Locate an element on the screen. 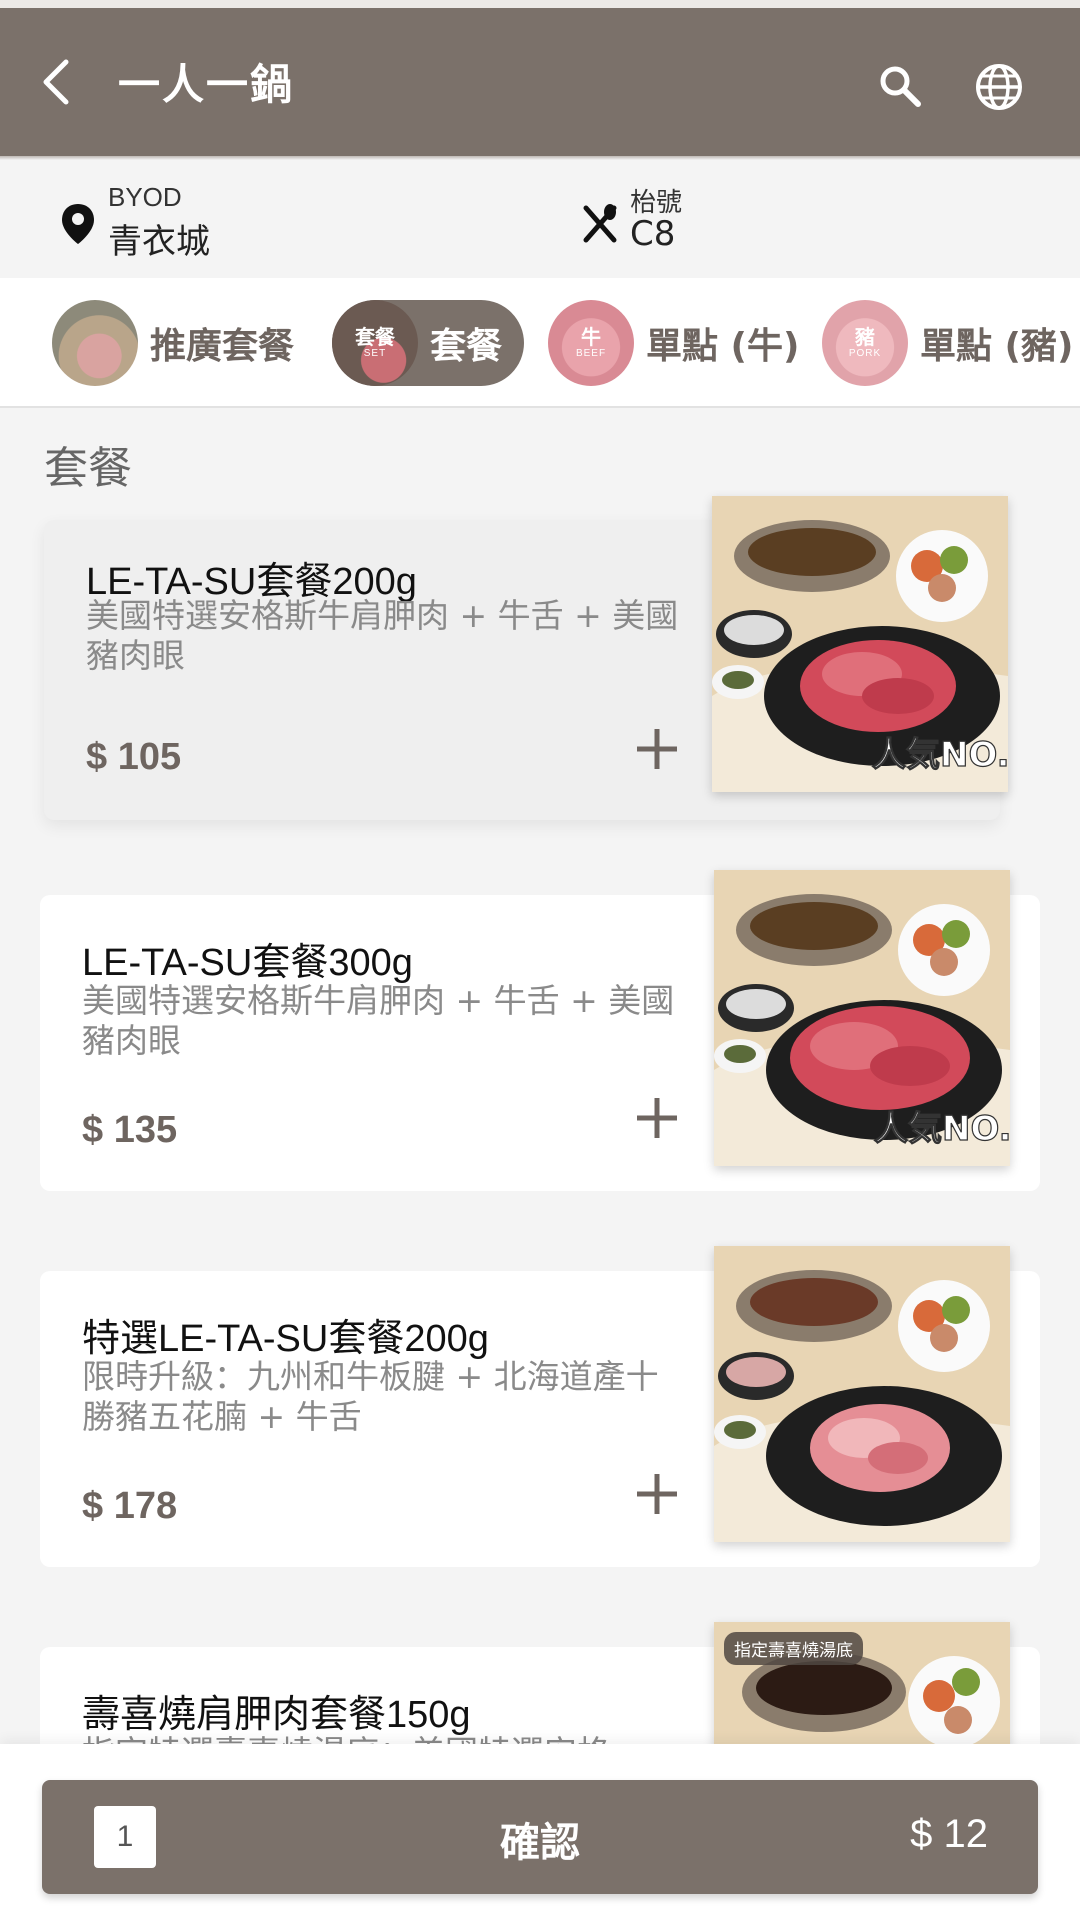 The height and width of the screenshot is (1929, 1080). back-arrow-icon is located at coordinates (58, 82).